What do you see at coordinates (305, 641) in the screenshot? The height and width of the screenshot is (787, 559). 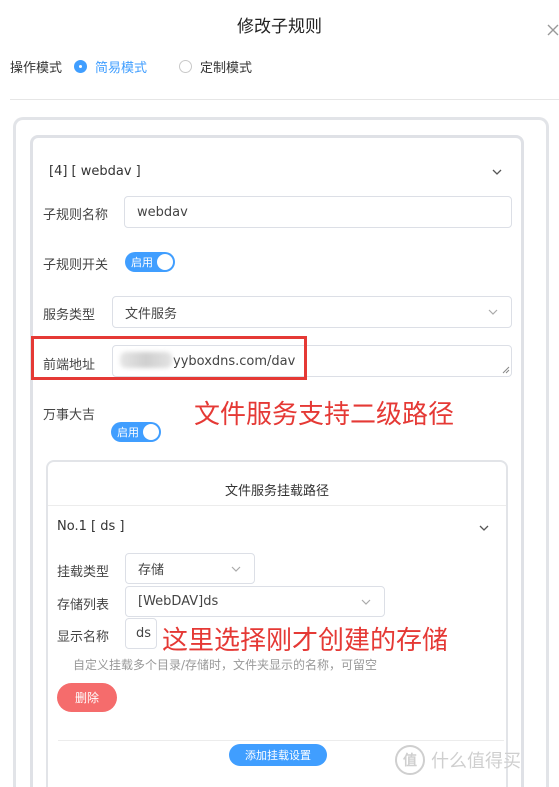 I see `annotation-text-2: 这里选择刚才创建的存储` at bounding box center [305, 641].